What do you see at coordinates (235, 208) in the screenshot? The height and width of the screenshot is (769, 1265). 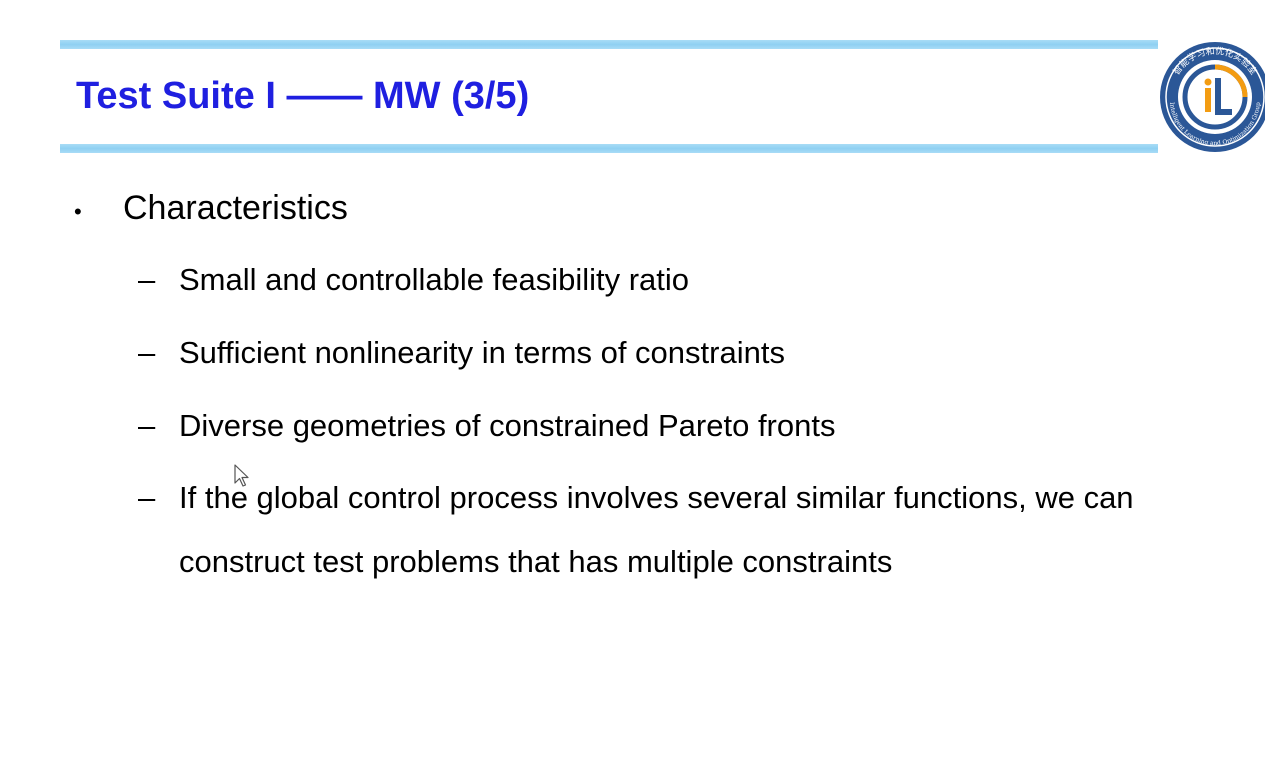 I see `bullet-label: Characteristics` at bounding box center [235, 208].